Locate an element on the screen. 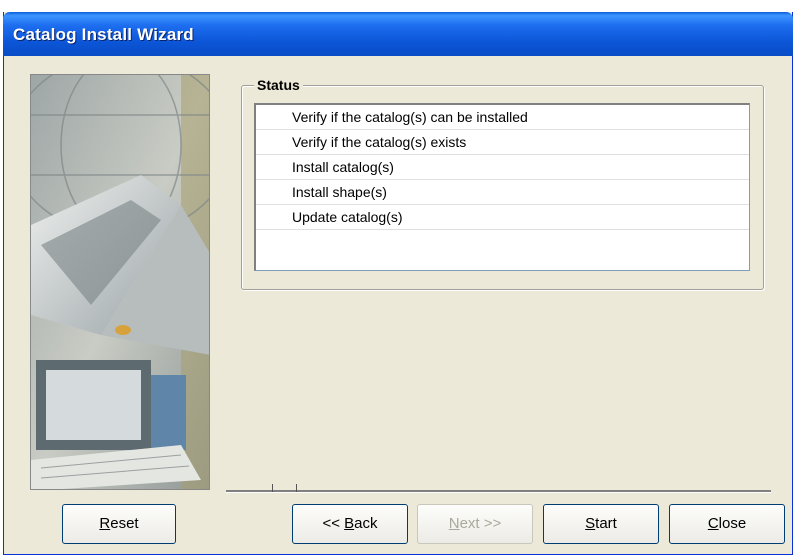  close-button: Close is located at coordinates (727, 524).